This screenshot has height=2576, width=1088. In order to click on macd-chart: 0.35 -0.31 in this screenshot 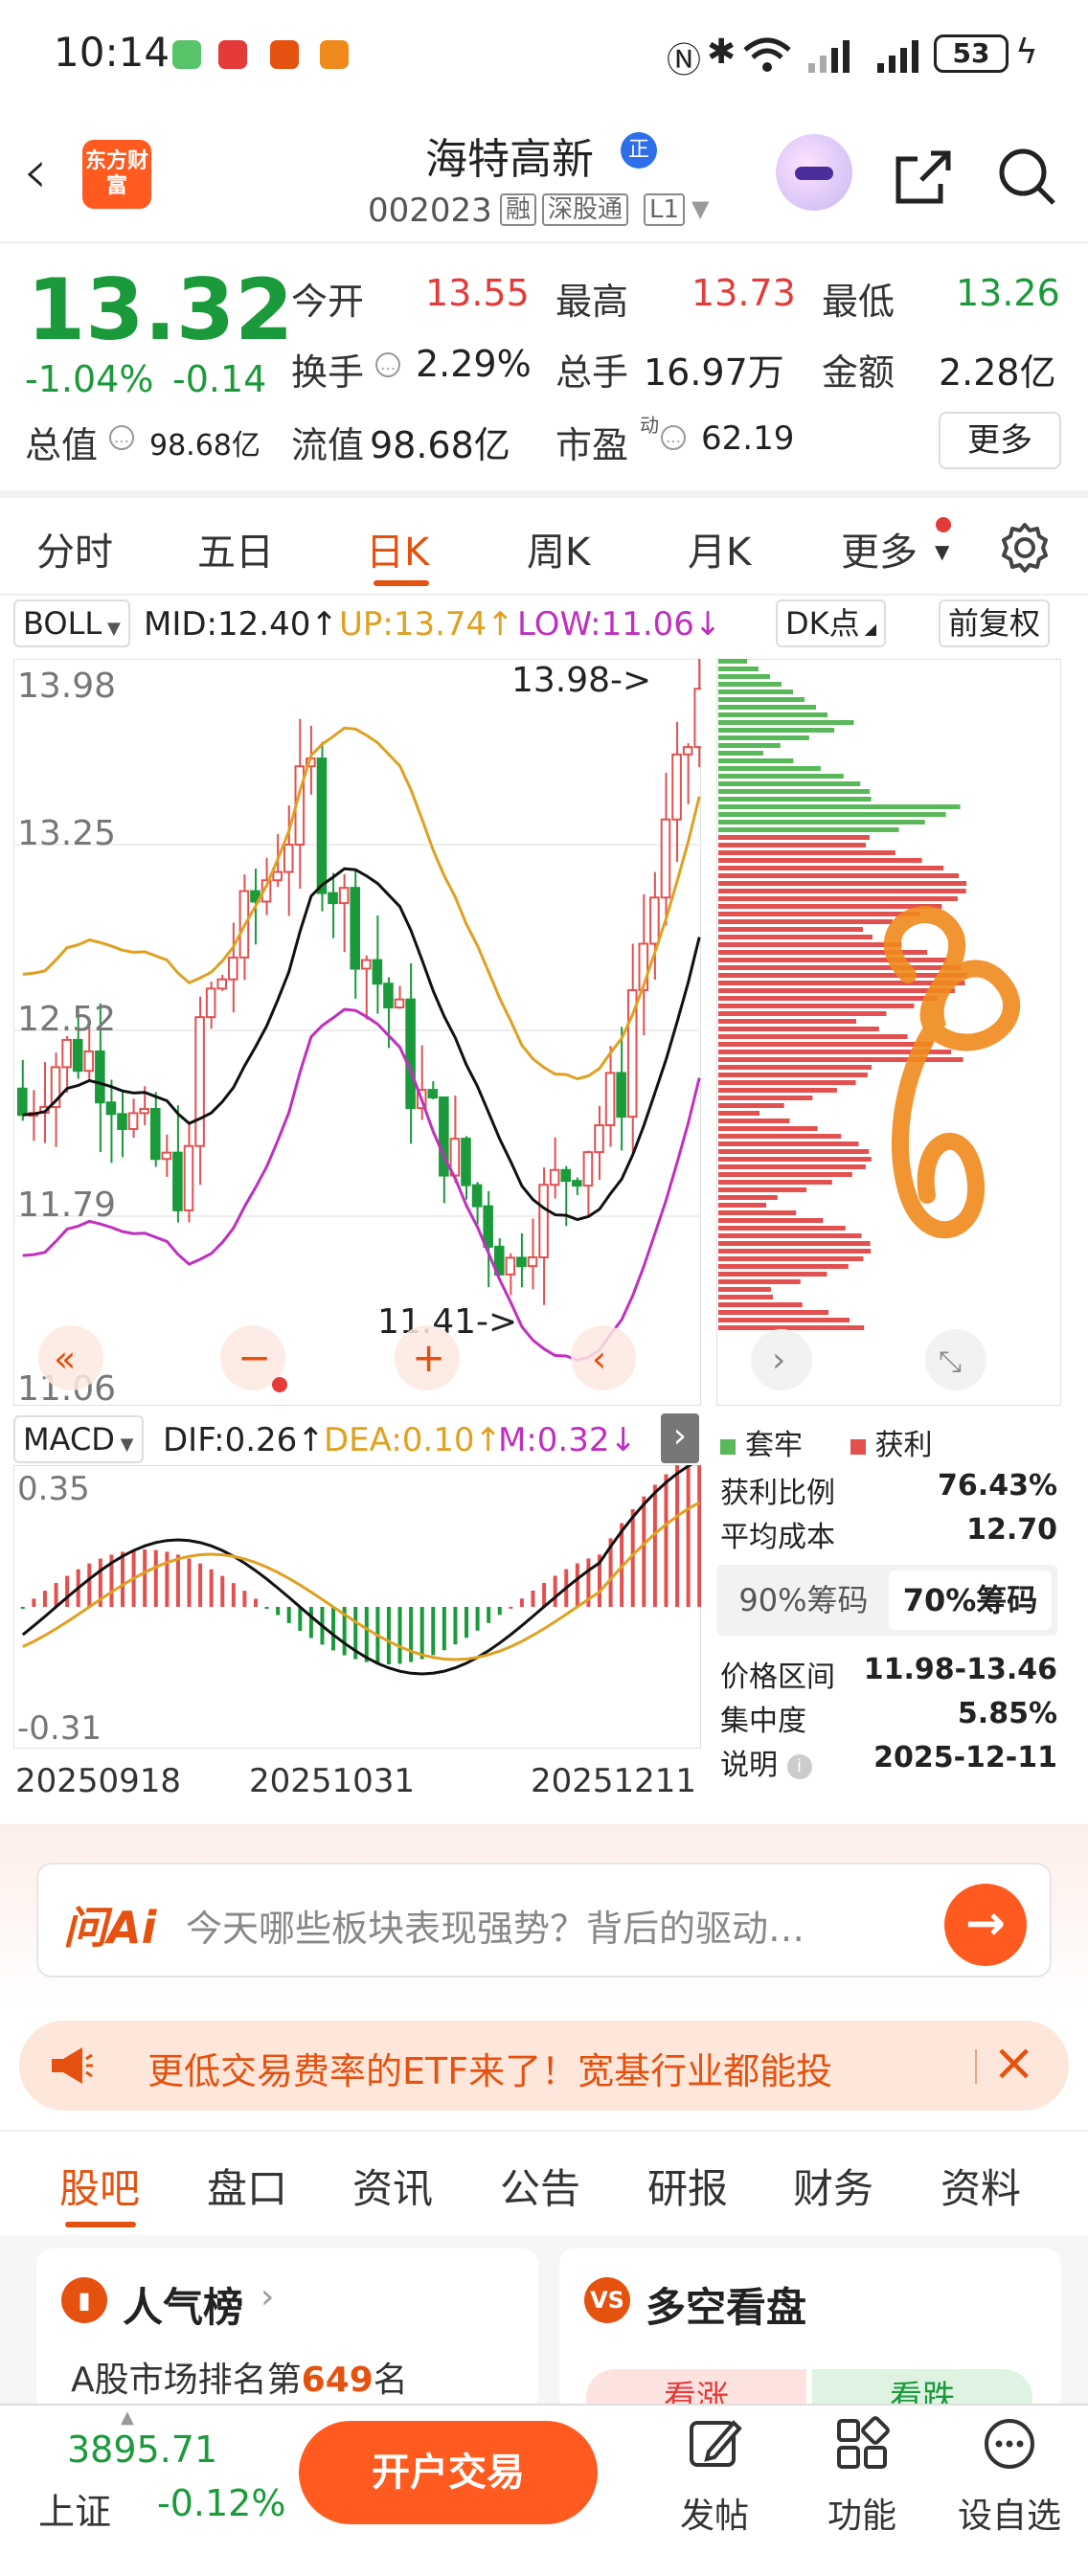, I will do `click(357, 1607)`.